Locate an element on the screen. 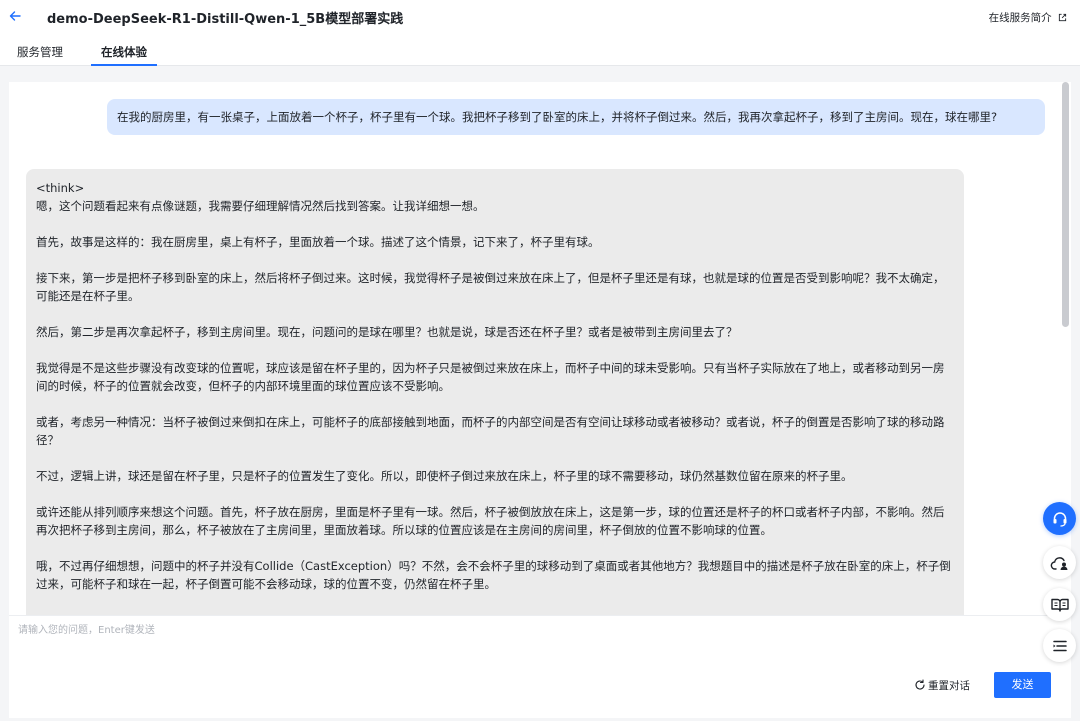  outline-button is located at coordinates (1059, 645).